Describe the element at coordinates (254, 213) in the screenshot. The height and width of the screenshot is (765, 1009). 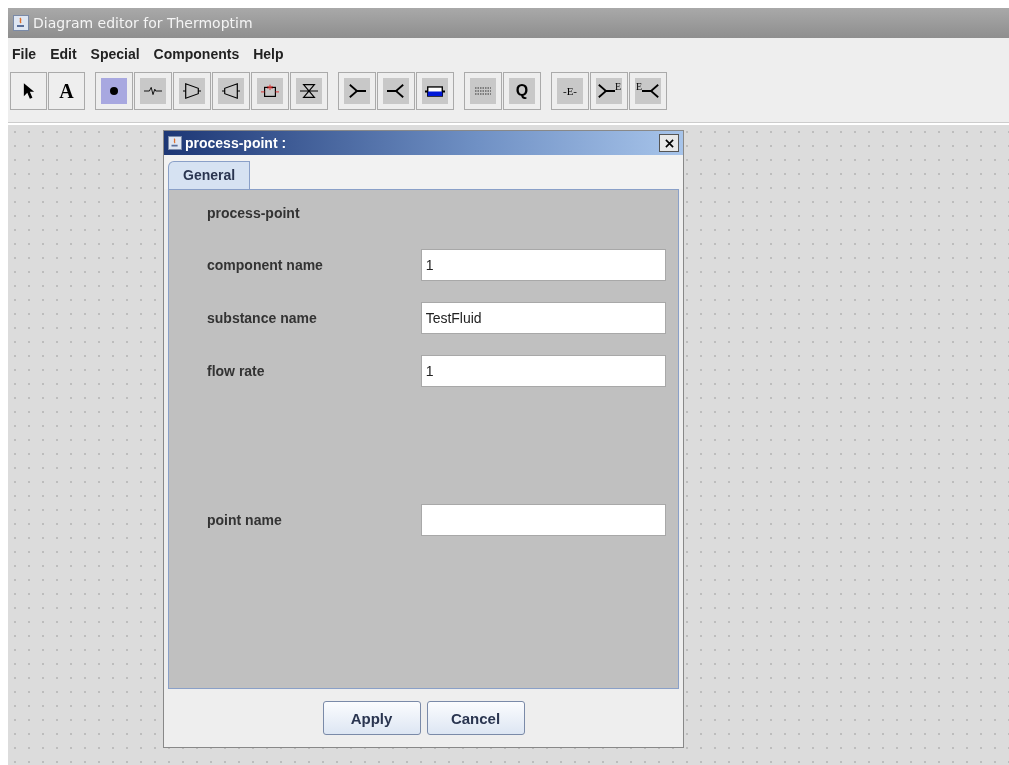
I see `section-heading: process-point` at that location.